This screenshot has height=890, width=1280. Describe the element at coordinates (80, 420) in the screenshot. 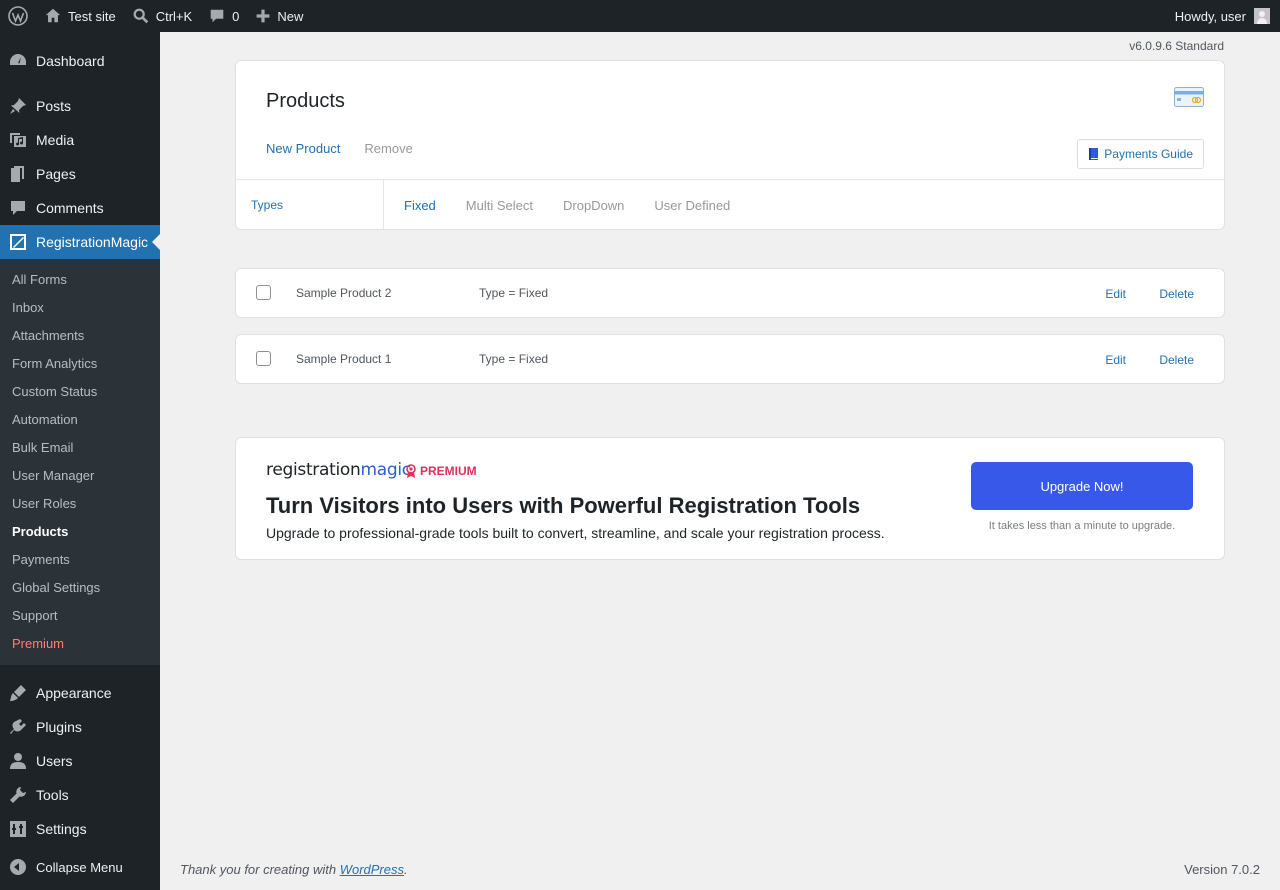

I see `submenu-automation: Automation` at that location.